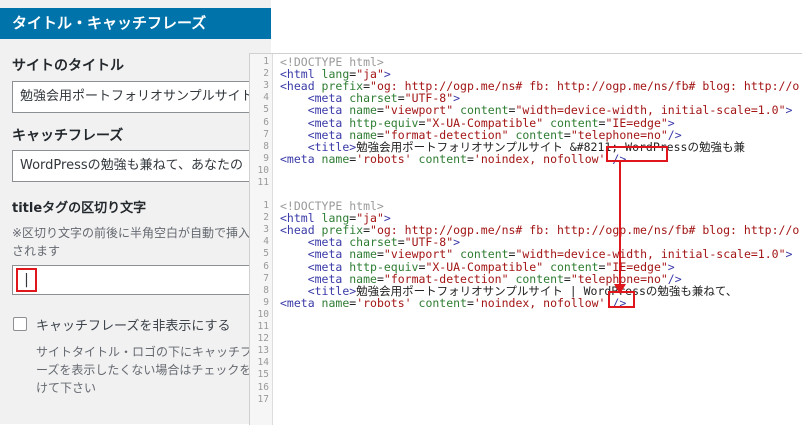  Describe the element at coordinates (263, 363) in the screenshot. I see `line-number: 14` at that location.